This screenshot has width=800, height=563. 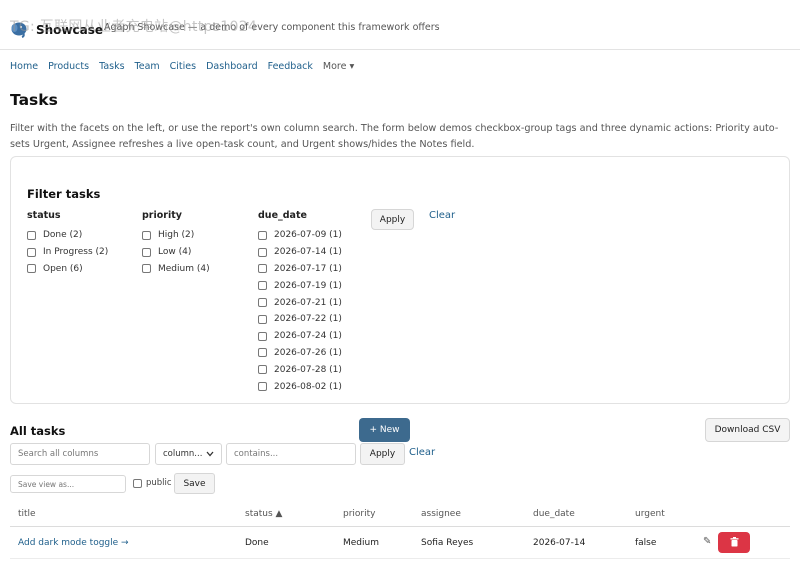 I want to click on facet-option: 2026-07-26 (1), so click(x=300, y=353).